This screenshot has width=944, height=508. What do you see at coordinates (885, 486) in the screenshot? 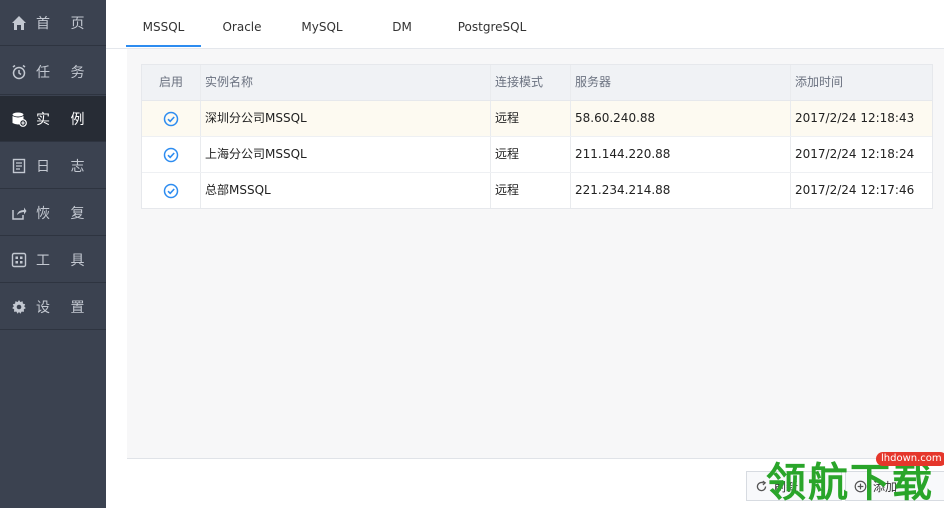
I see `add-label: 添加` at bounding box center [885, 486].